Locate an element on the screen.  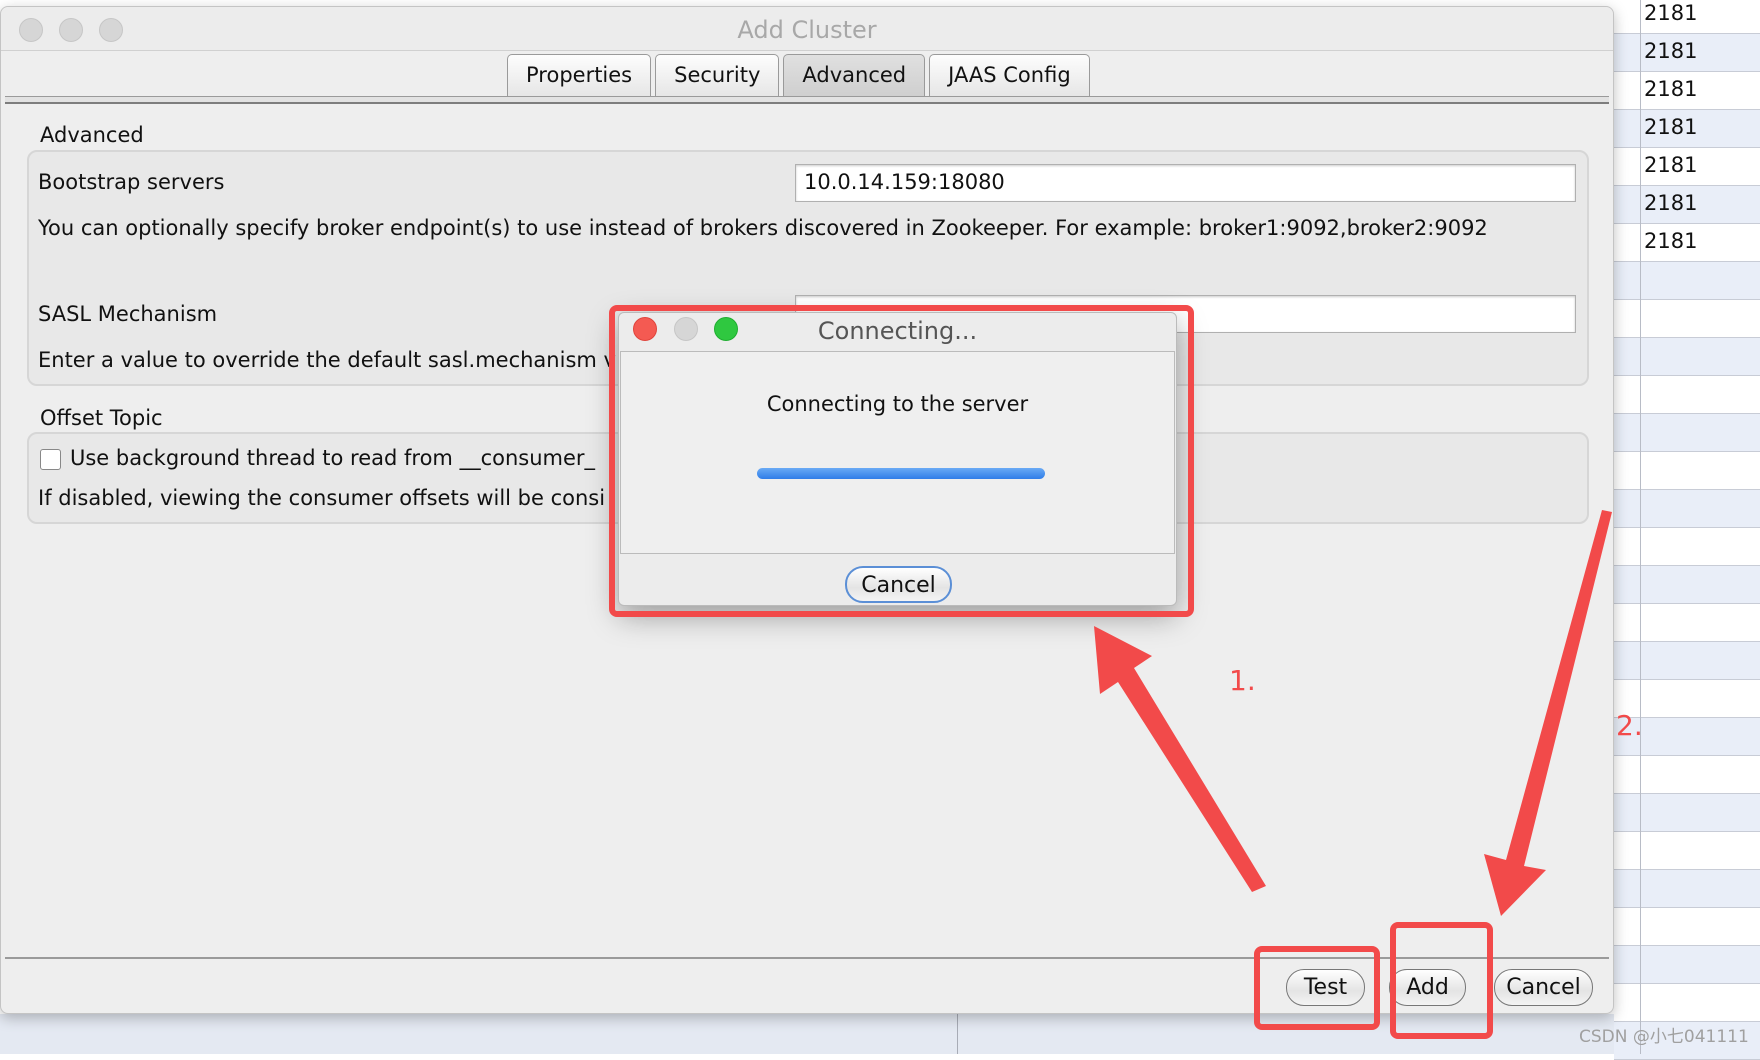
annotation-label-1: 1. is located at coordinates (1242, 680).